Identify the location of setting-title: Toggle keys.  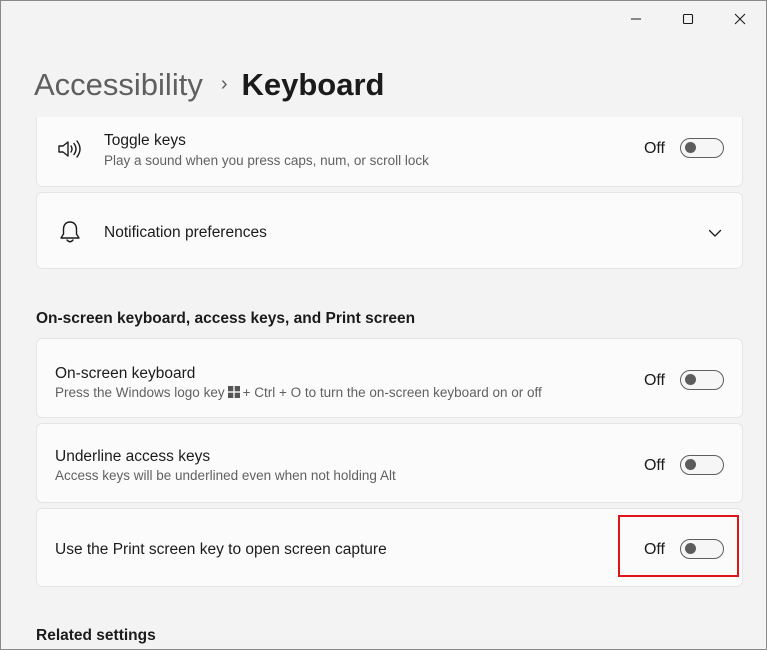
(145, 140).